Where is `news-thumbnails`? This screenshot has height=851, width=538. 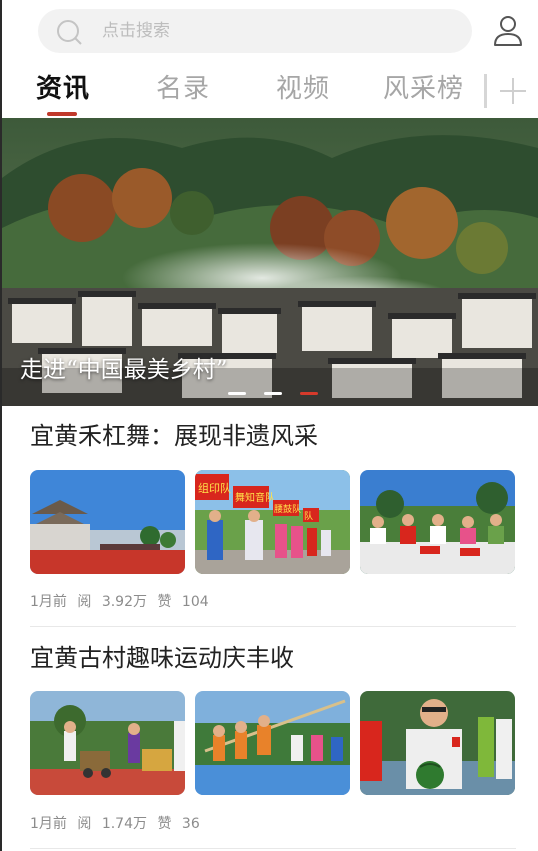 news-thumbnails is located at coordinates (273, 743).